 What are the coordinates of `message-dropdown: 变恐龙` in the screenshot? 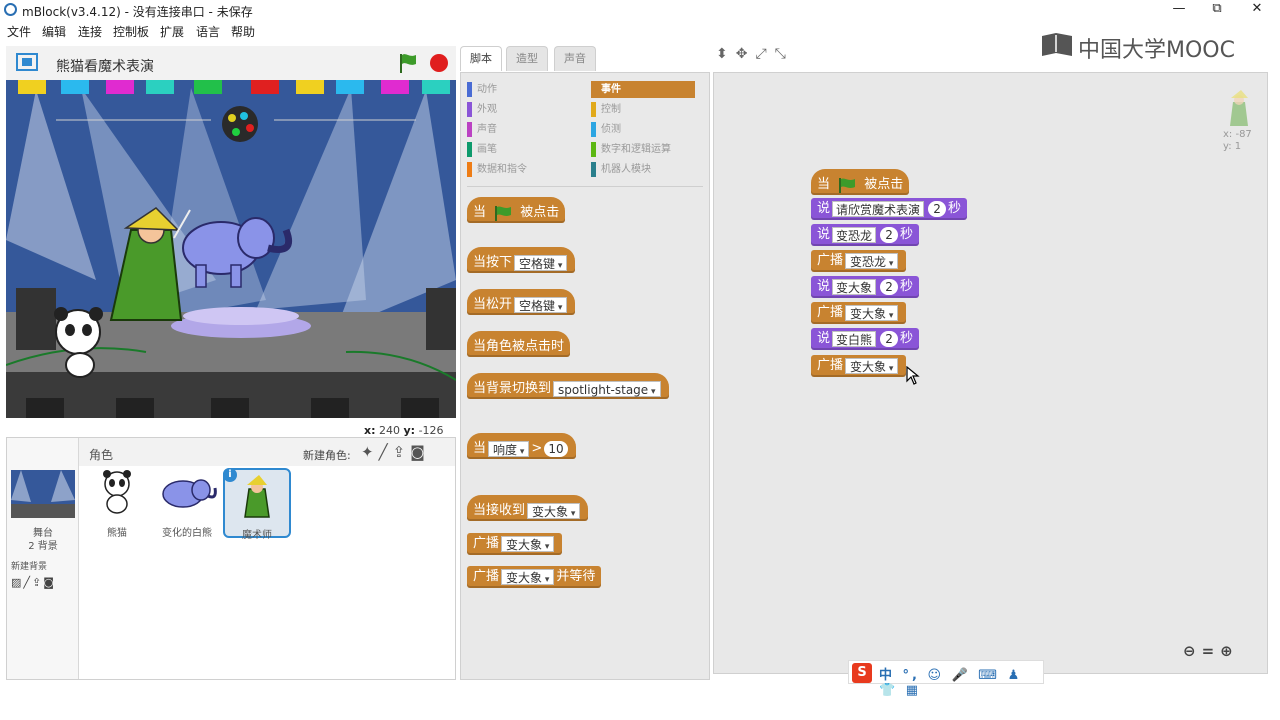 It's located at (872, 260).